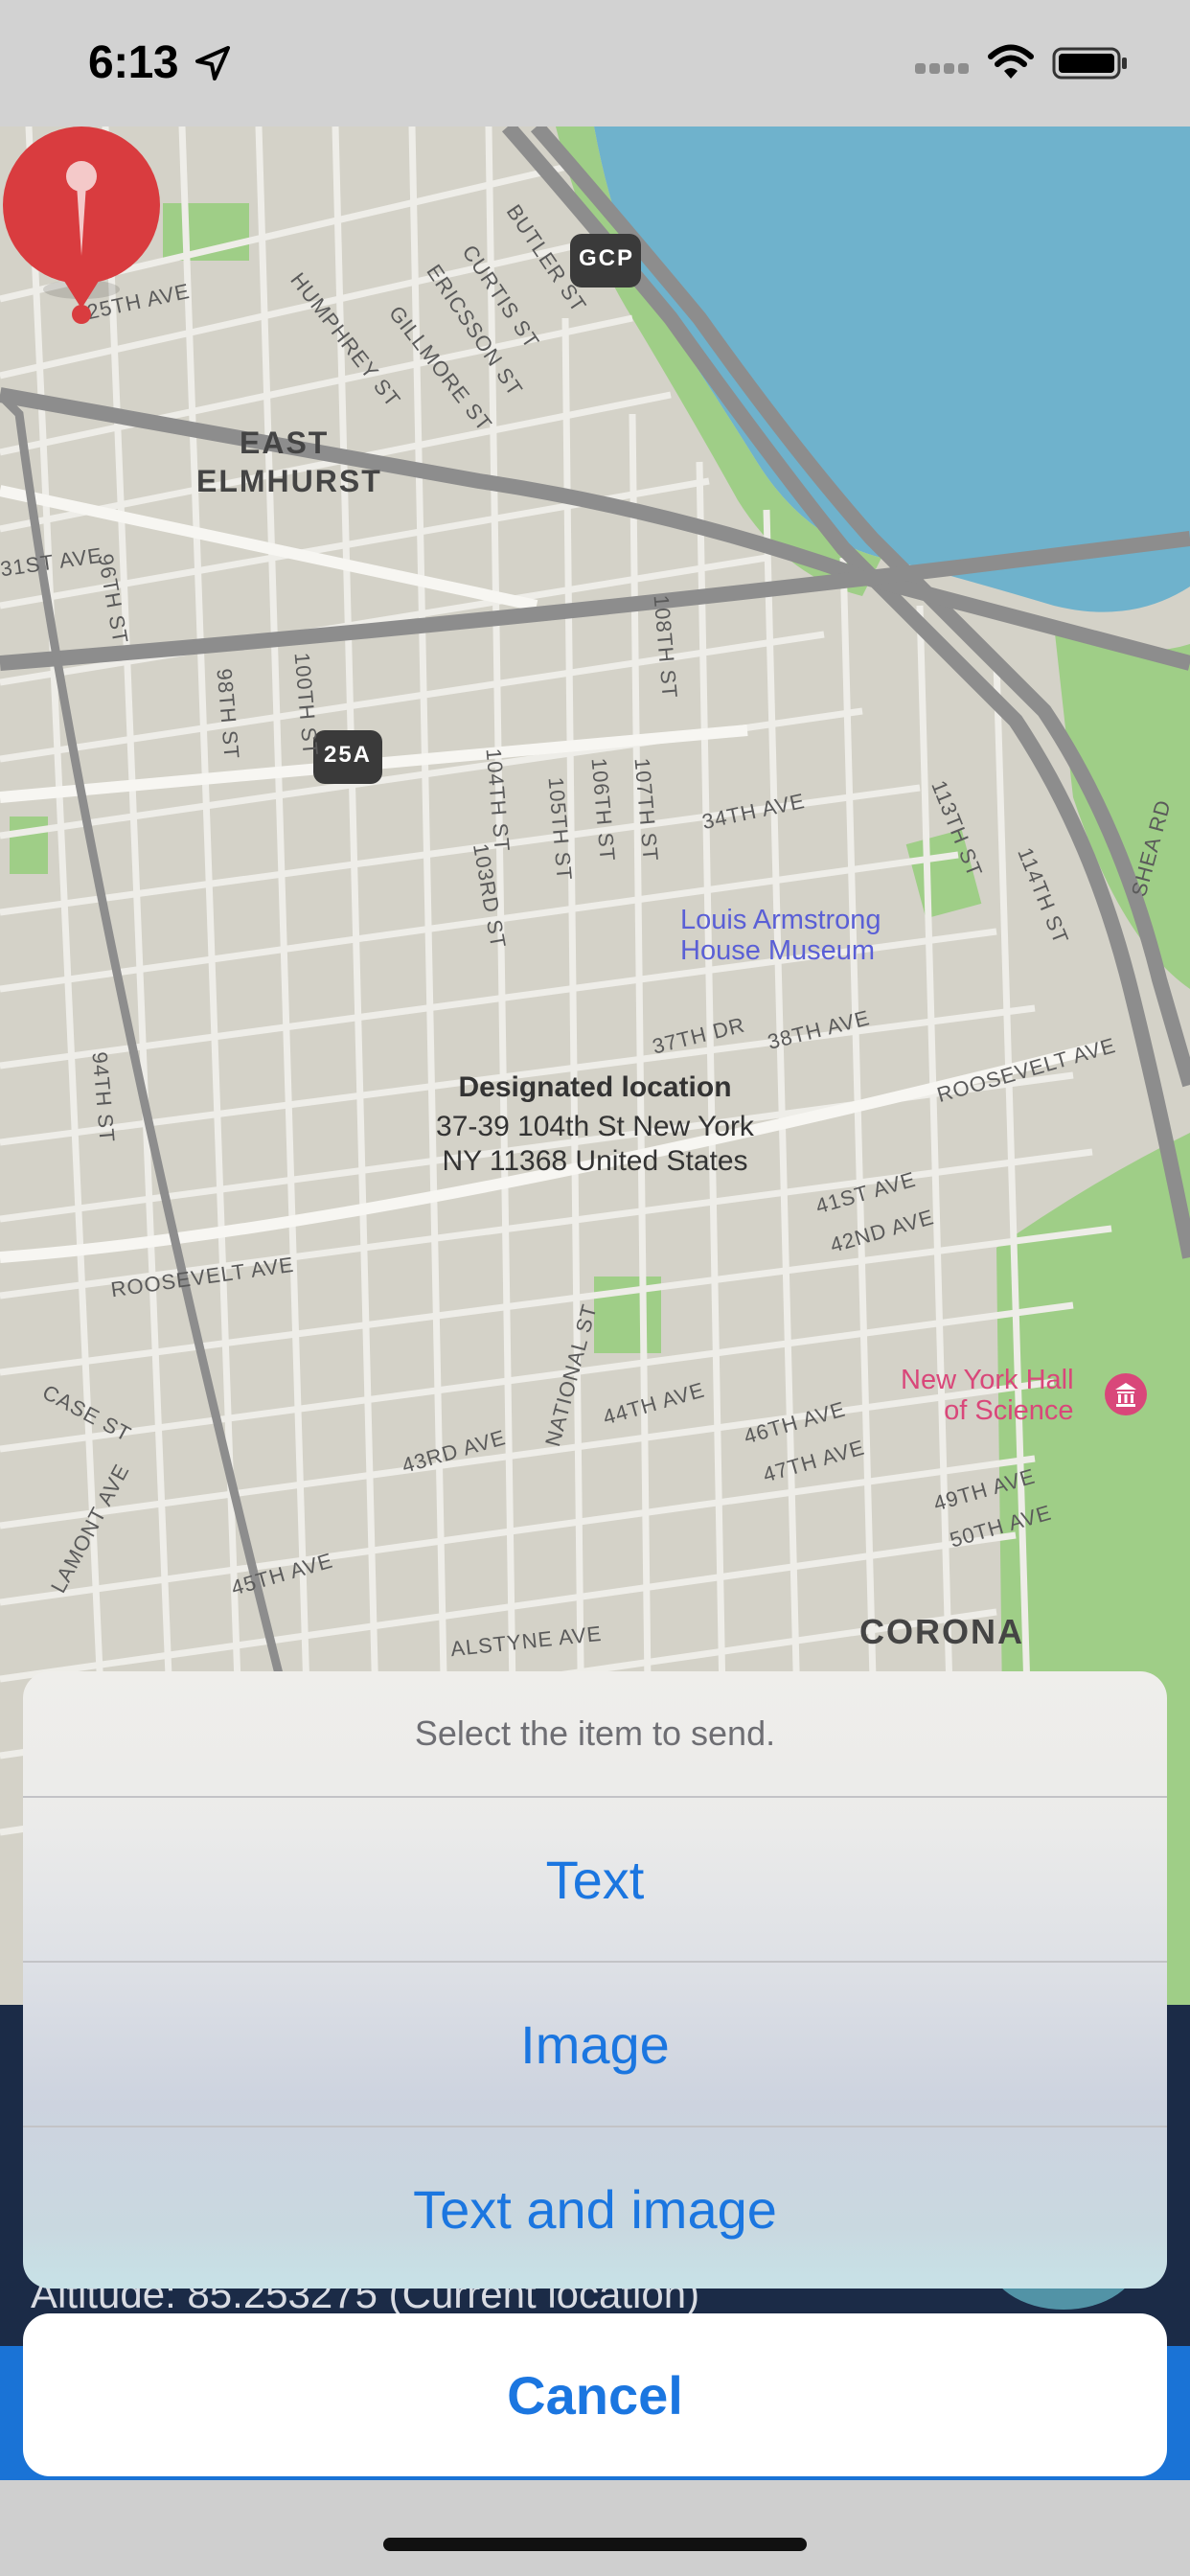 This screenshot has height=2576, width=1190. What do you see at coordinates (133, 63) in the screenshot?
I see `status-time: 6:13` at bounding box center [133, 63].